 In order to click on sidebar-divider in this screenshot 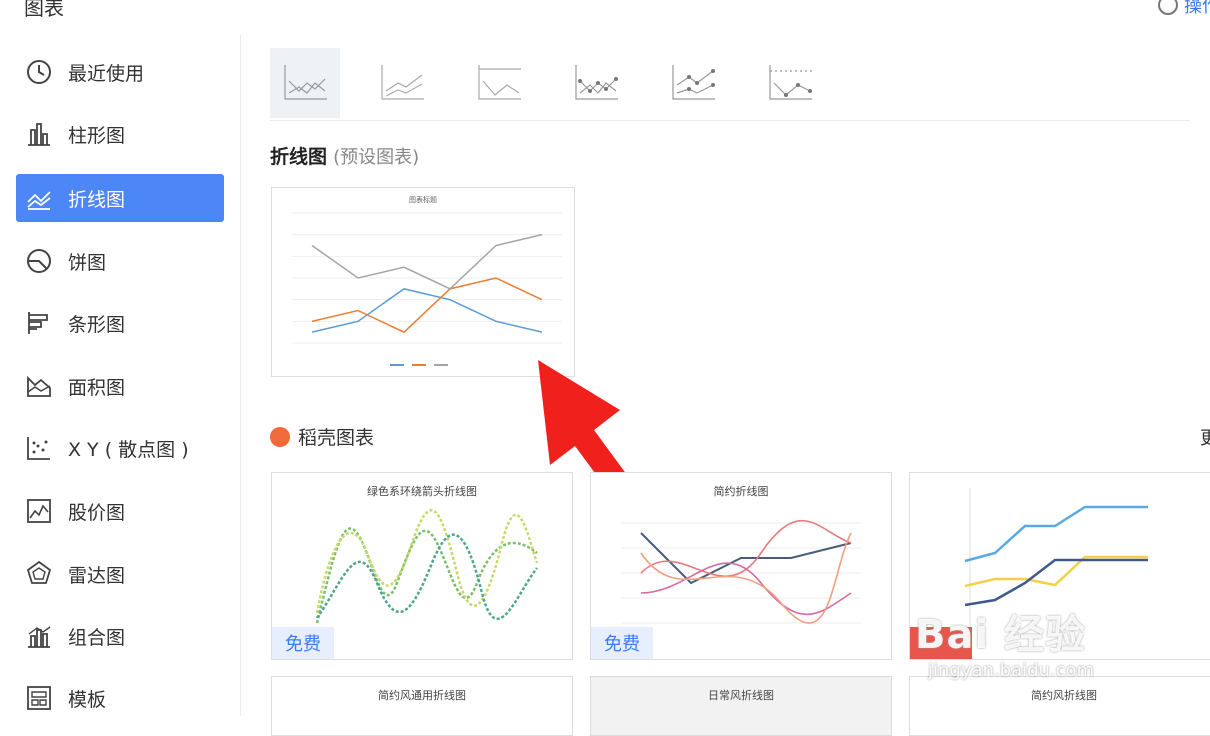, I will do `click(240, 375)`.